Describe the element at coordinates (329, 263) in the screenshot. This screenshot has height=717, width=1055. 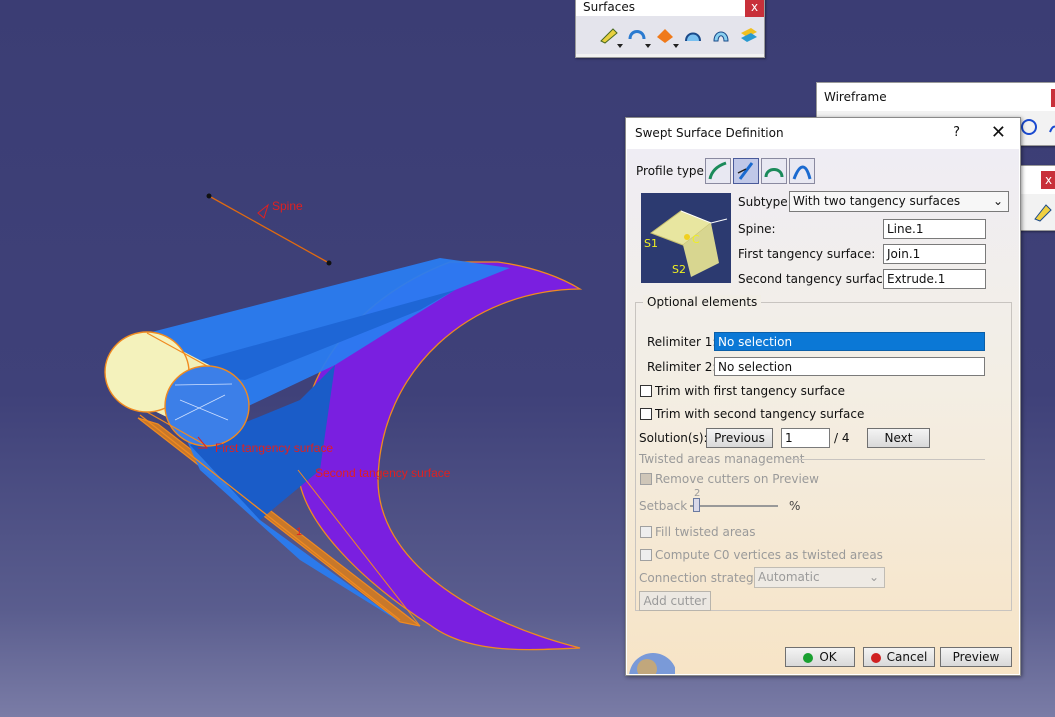
I see `spine-end-point` at that location.